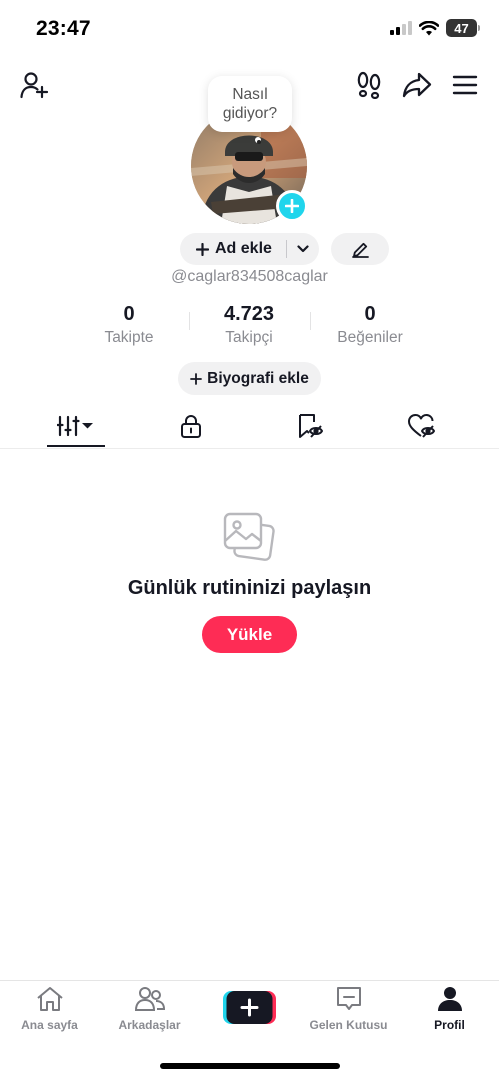 This screenshot has width=499, height=1080. Describe the element at coordinates (250, 1066) in the screenshot. I see `home-indicator` at that location.